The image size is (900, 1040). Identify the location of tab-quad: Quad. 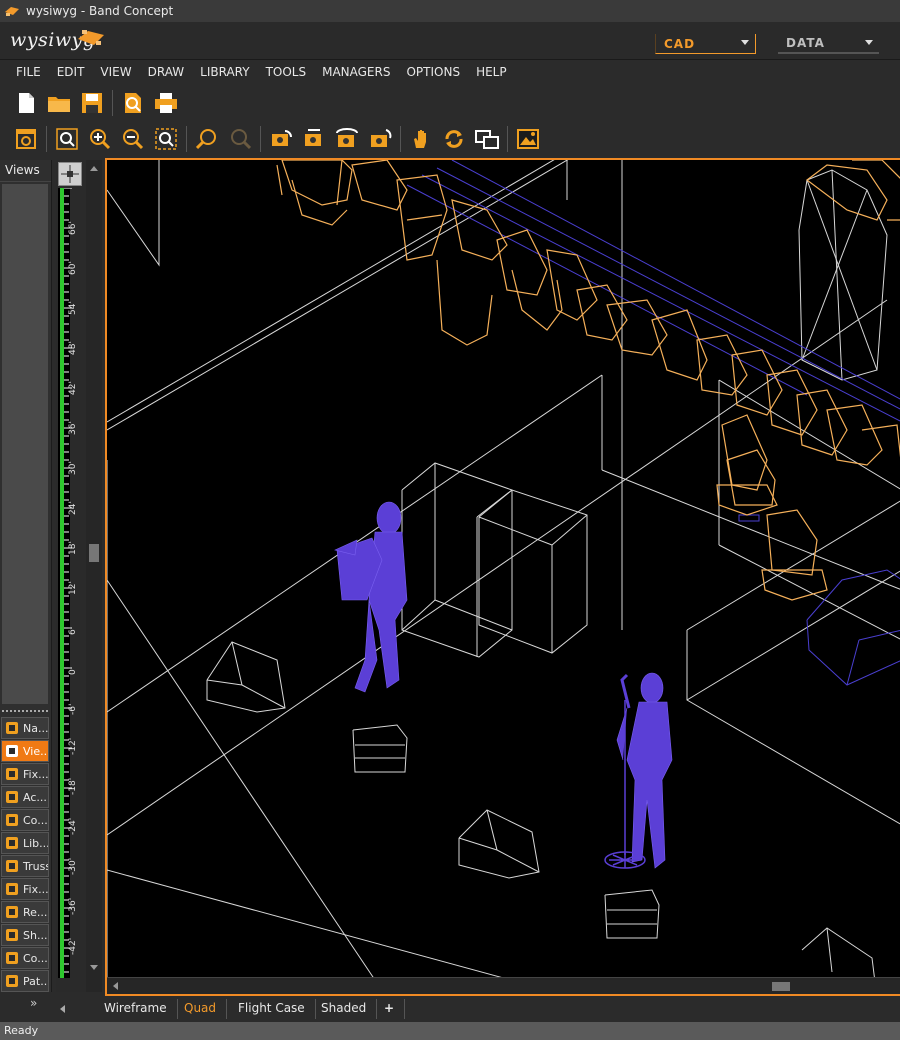
(201, 1009).